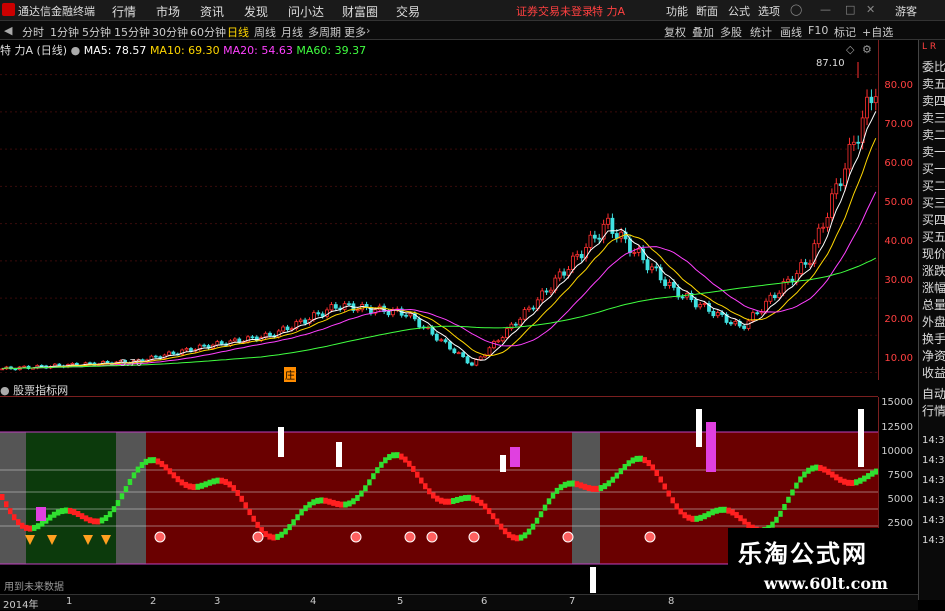  What do you see at coordinates (933, 287) in the screenshot?
I see `side-zhangfu: 涨幅` at bounding box center [933, 287].